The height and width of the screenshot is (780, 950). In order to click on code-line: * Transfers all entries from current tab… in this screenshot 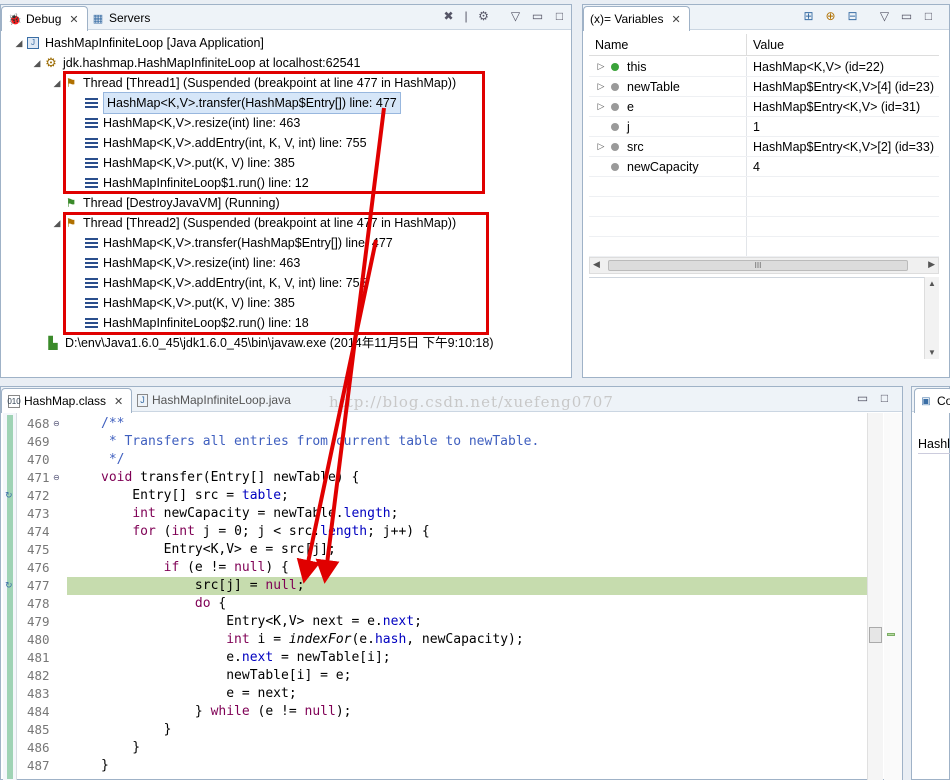, I will do `click(320, 441)`.